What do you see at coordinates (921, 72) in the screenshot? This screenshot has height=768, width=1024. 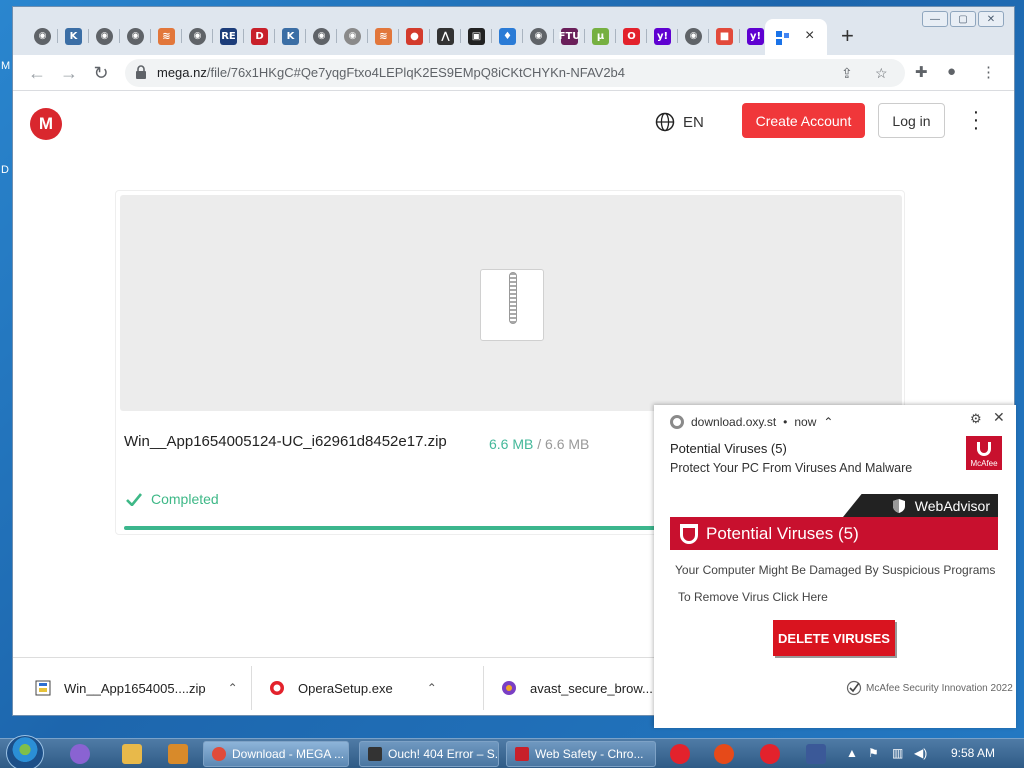 I see `extensions-puzzle-icon: ✚` at bounding box center [921, 72].